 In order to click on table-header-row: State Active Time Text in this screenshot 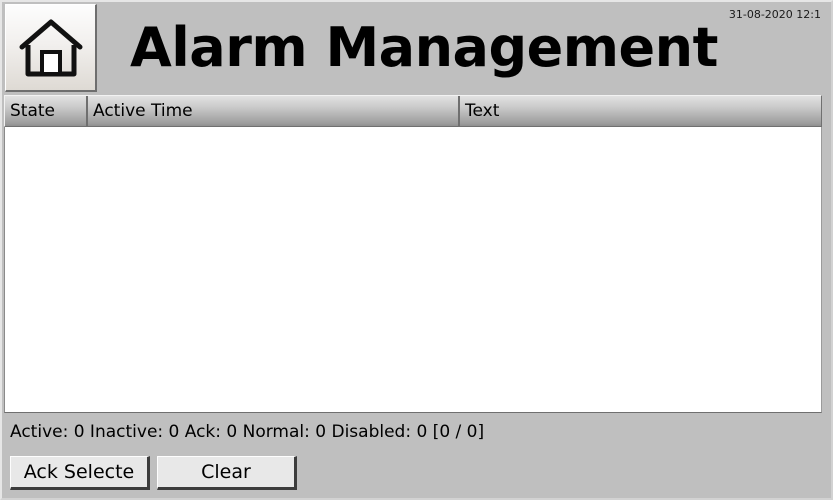, I will do `click(413, 111)`.